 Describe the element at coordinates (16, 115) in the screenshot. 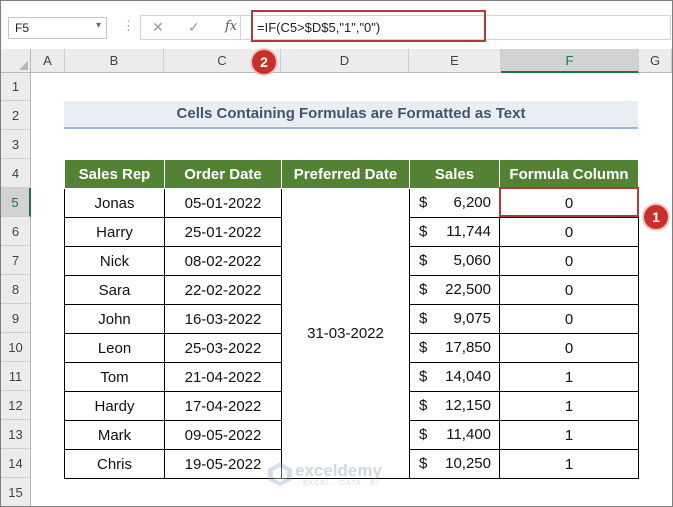

I see `row-header-2: 2` at that location.